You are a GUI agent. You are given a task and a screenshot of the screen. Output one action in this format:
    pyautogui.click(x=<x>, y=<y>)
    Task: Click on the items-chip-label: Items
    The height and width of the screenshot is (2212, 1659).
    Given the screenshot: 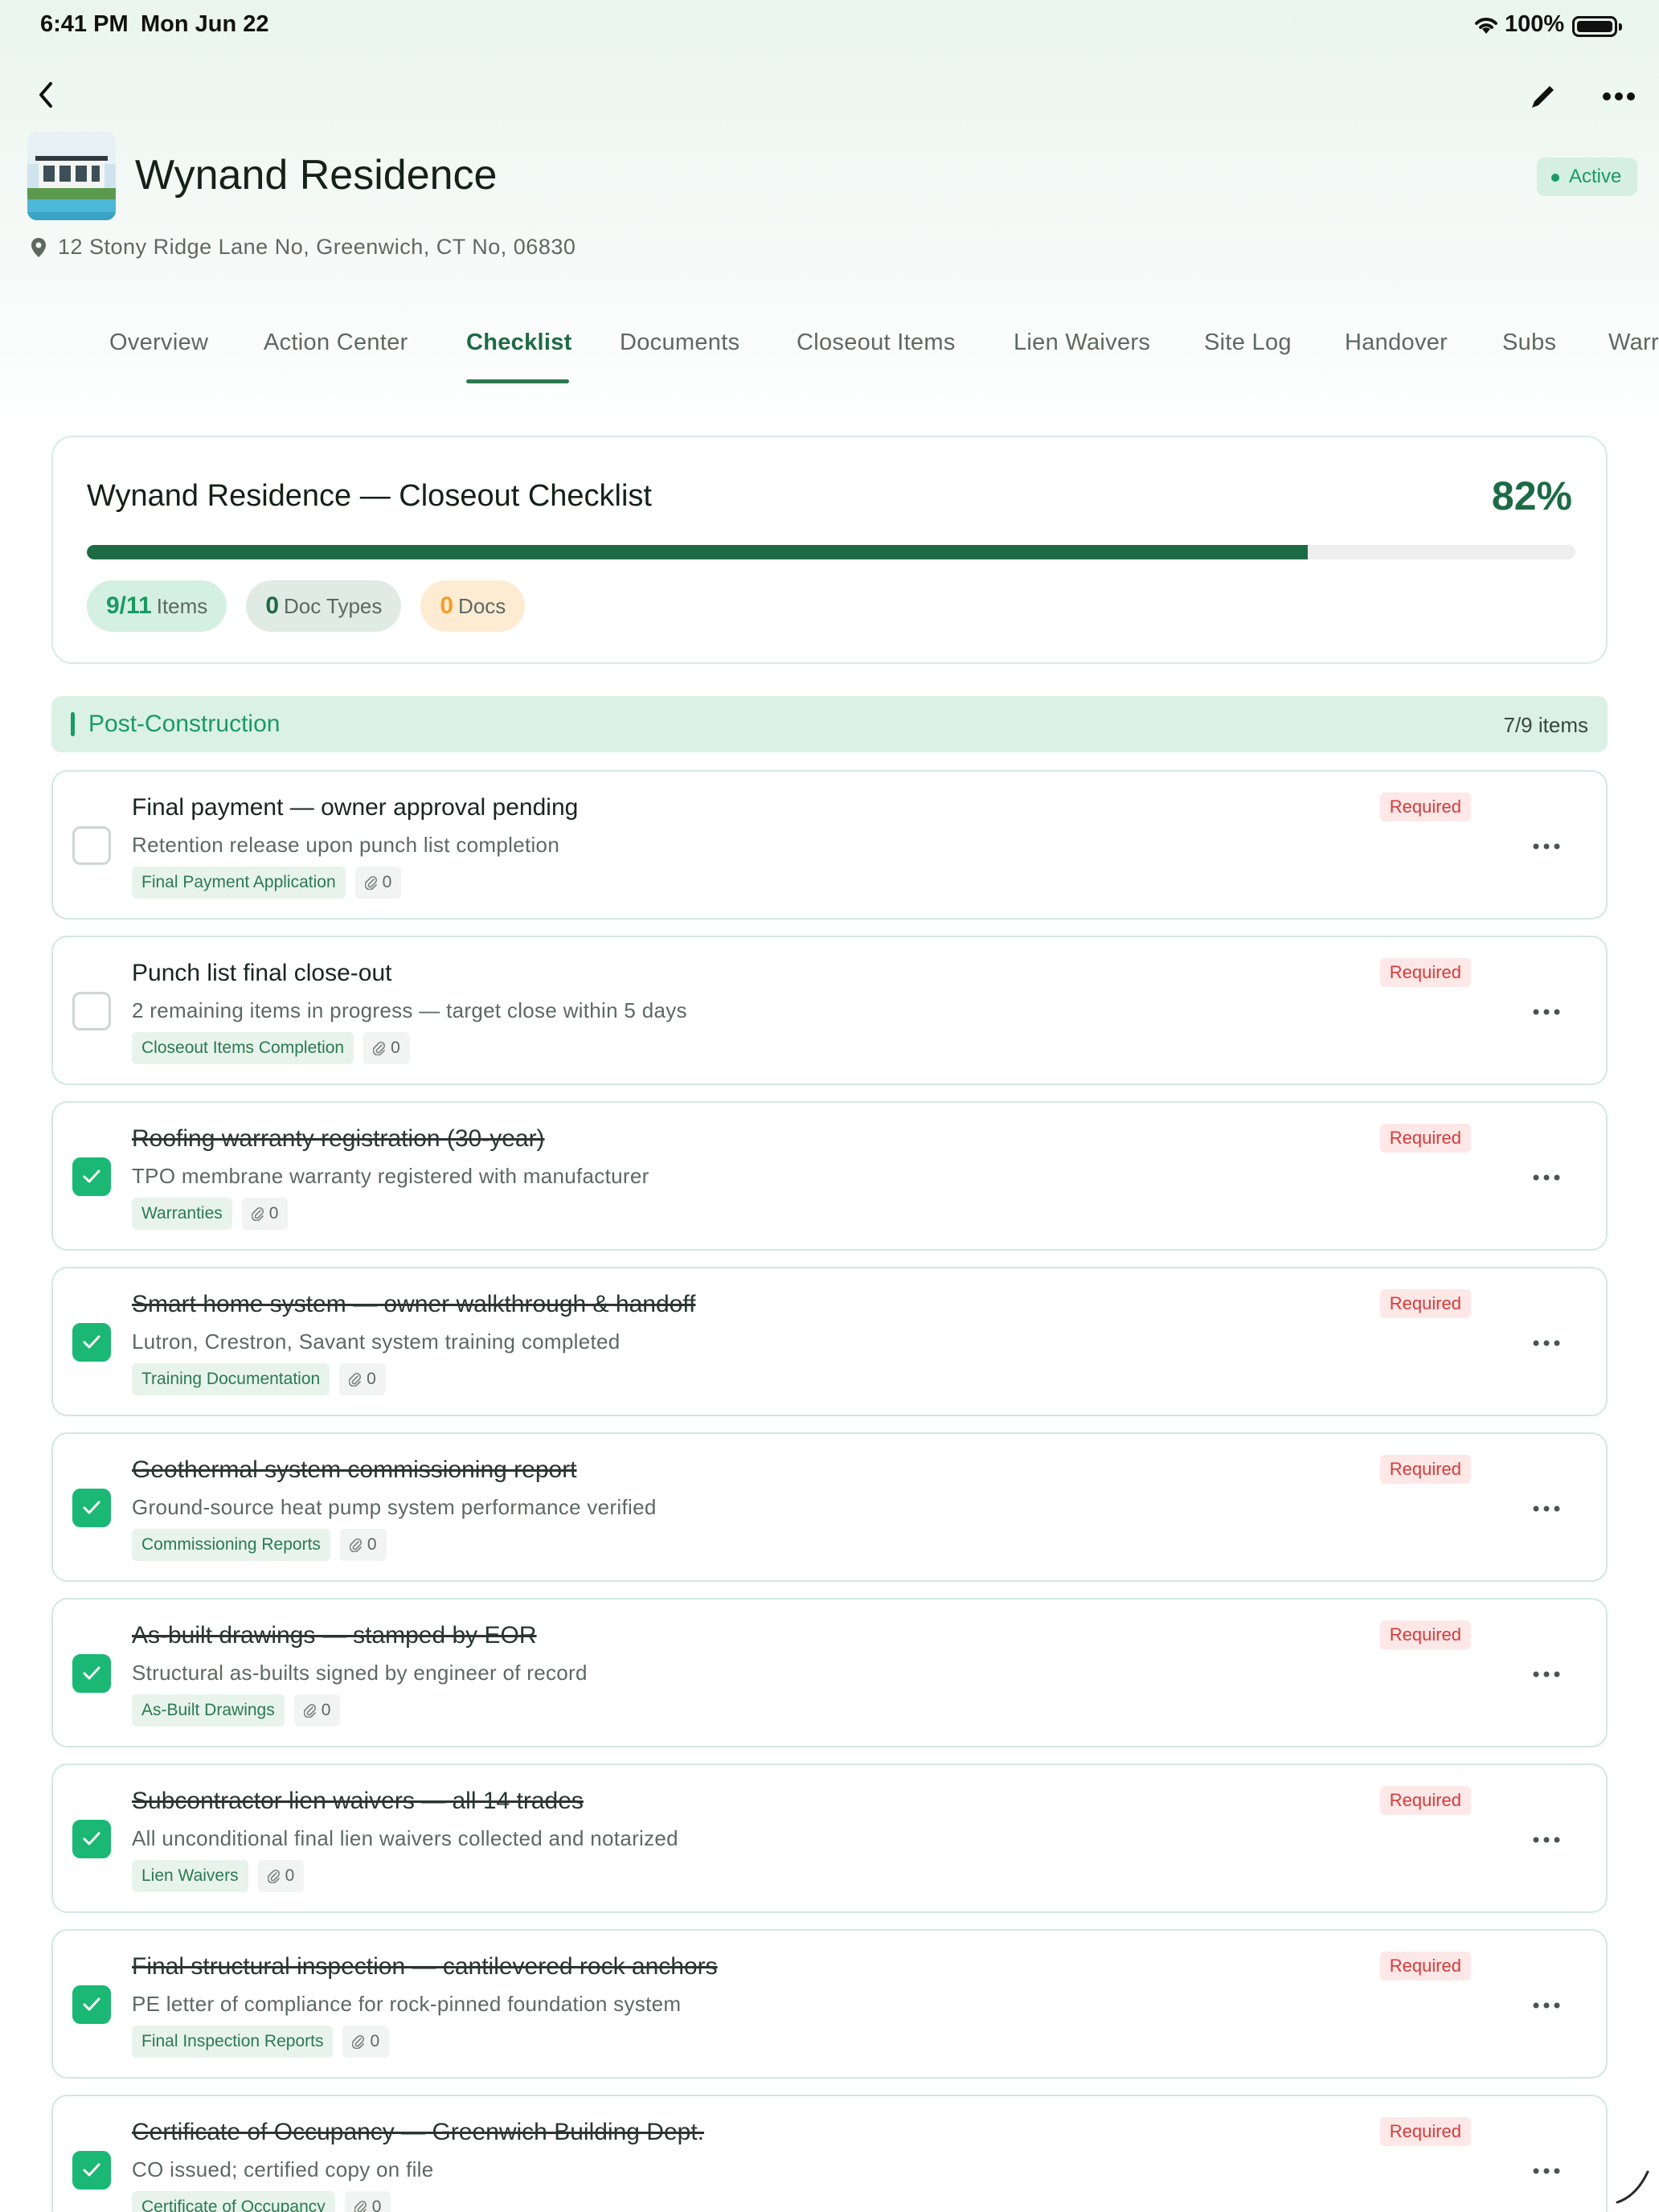 What is the action you would take?
    pyautogui.click(x=182, y=606)
    